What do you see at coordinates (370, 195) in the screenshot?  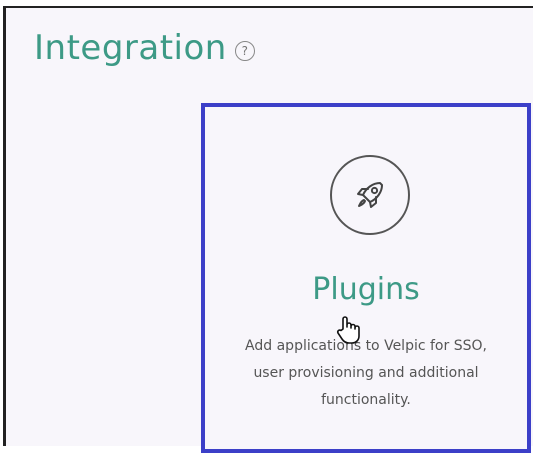 I see `rocket-icon` at bounding box center [370, 195].